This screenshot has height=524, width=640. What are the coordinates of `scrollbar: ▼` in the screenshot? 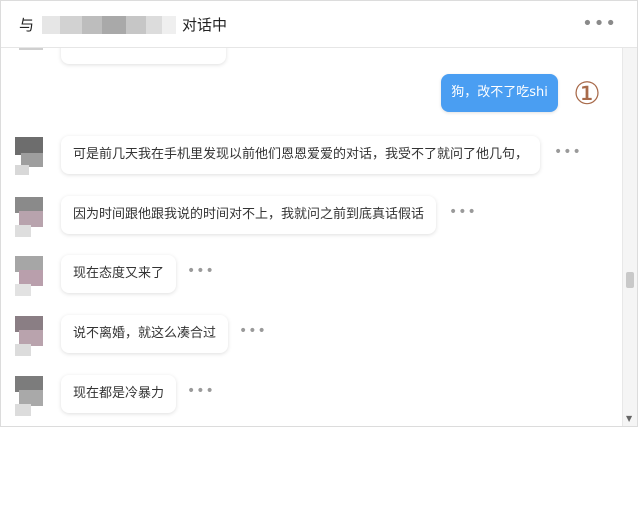 It's located at (629, 237).